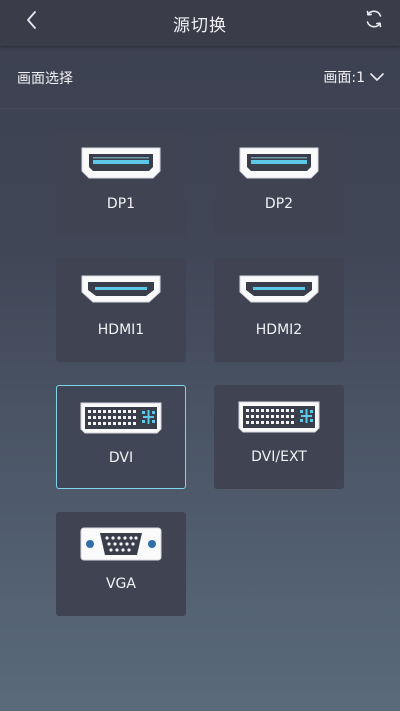  What do you see at coordinates (121, 437) in the screenshot?
I see `source-tile-dvi: DVI` at bounding box center [121, 437].